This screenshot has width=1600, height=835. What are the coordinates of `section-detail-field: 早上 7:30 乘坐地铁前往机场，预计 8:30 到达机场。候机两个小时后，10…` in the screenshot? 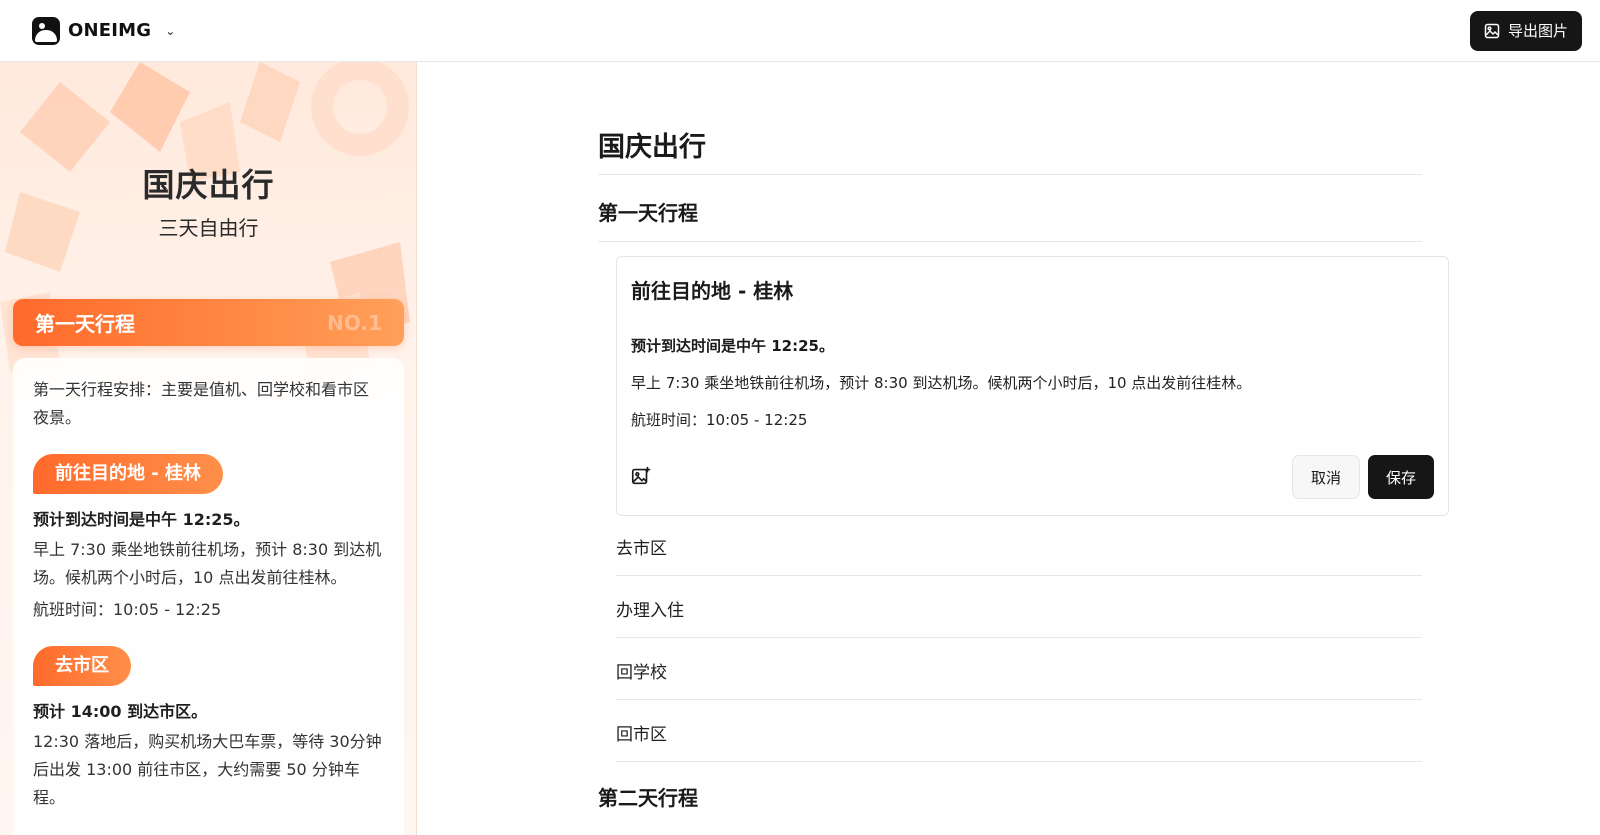 It's located at (941, 382).